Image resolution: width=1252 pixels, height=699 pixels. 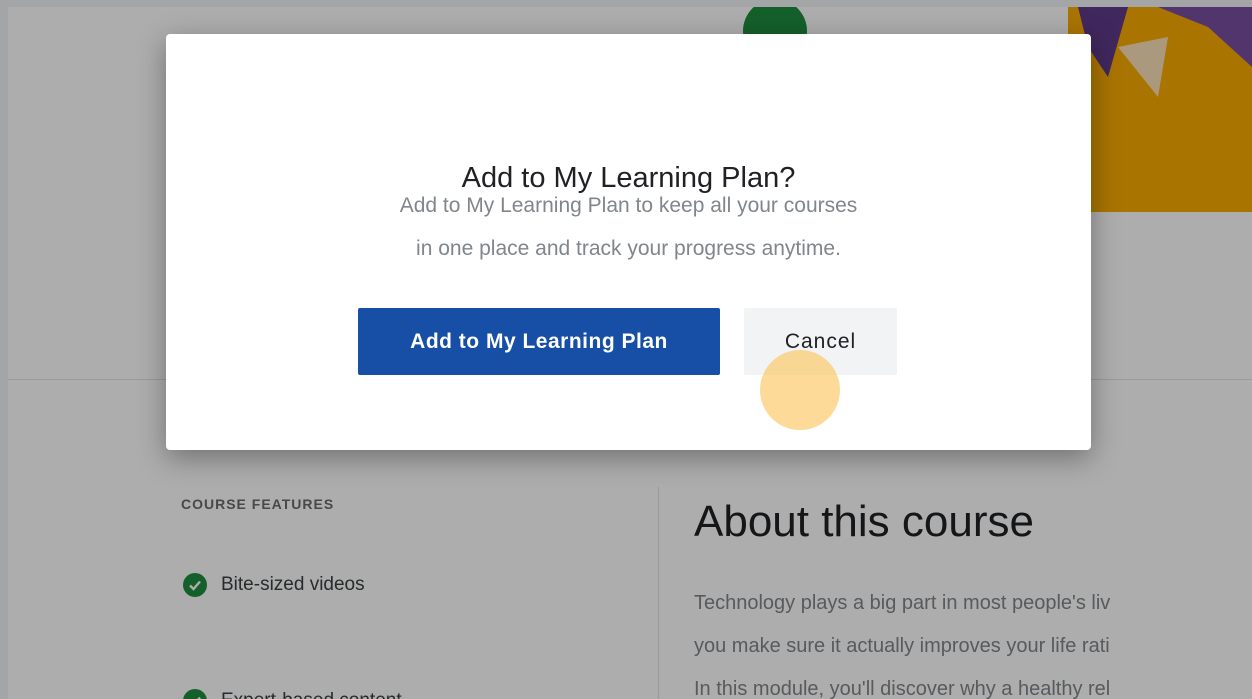 What do you see at coordinates (539, 341) in the screenshot?
I see `add-to-learning-plan-button: Add to My Learning Plan` at bounding box center [539, 341].